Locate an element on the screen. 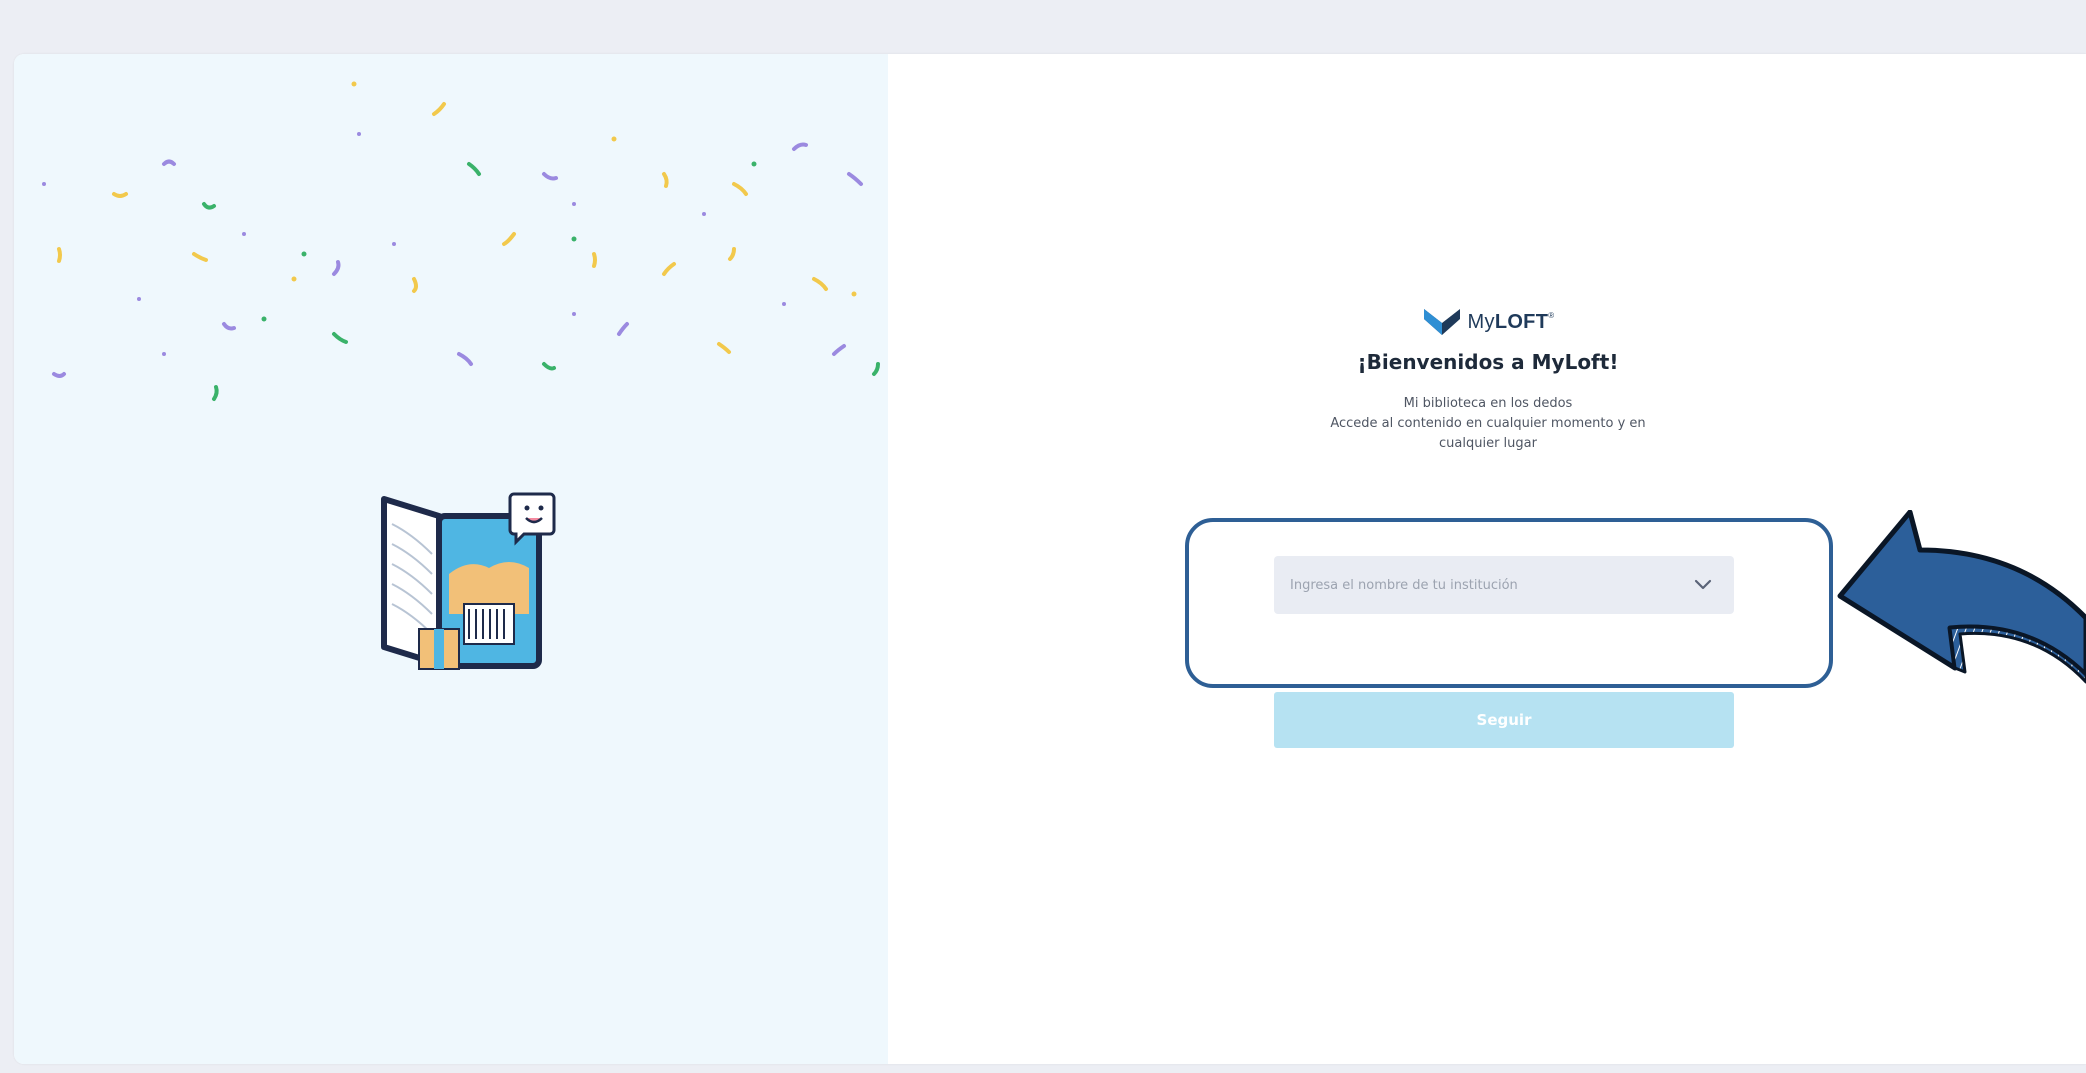 Image resolution: width=2086 pixels, height=1073 pixels. myloft-logo-icon is located at coordinates (1441, 322).